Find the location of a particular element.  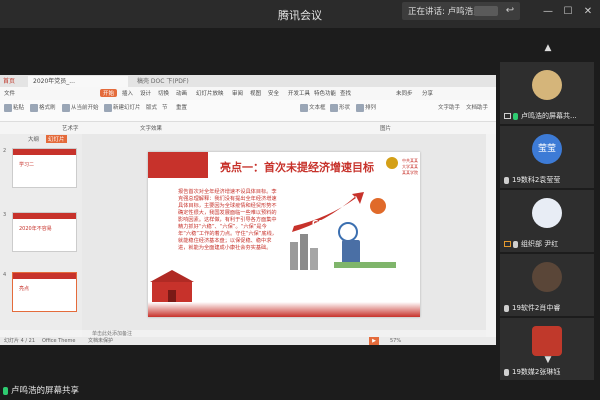

participant-name: 19软件2肖中睿 is located at coordinates (532, 308).